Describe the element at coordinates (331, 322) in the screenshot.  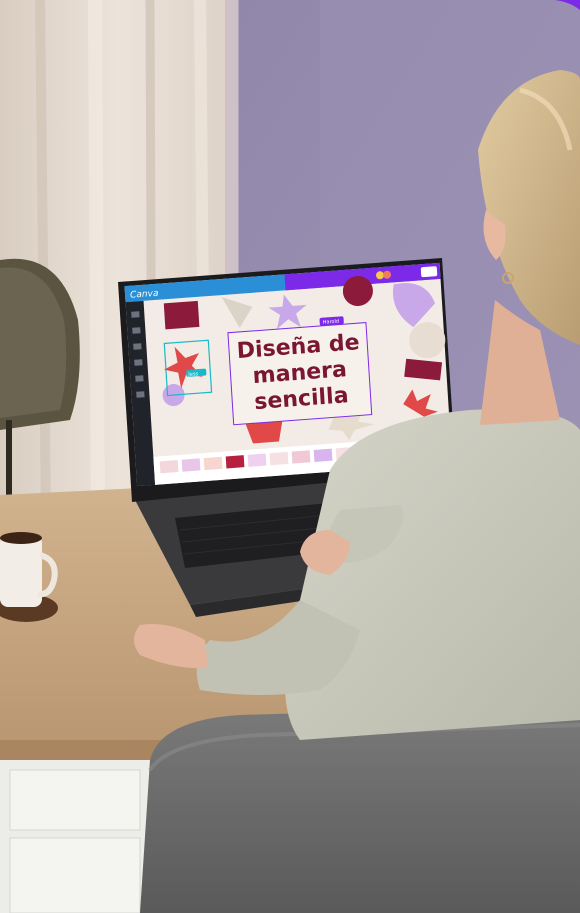
I see `selection-badge: Harold` at that location.